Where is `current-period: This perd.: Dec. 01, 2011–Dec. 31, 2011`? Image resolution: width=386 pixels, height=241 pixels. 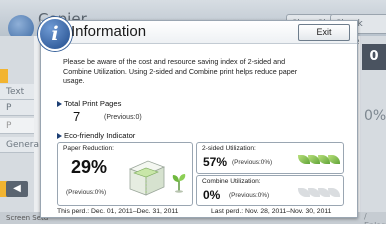 current-period: This perd.: Dec. 01, 2011–Dec. 31, 2011 is located at coordinates (118, 211).